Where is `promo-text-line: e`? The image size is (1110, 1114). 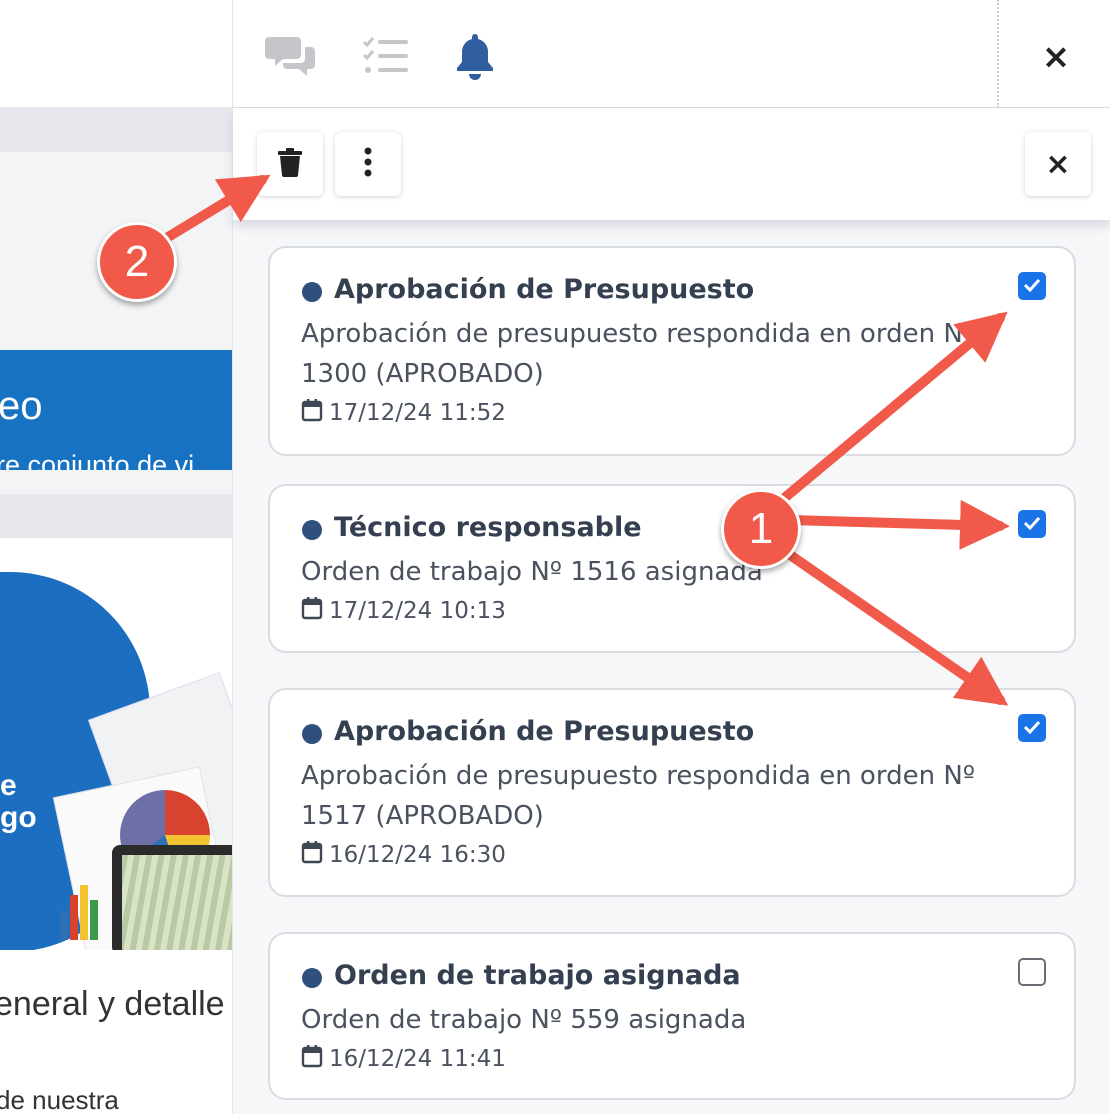 promo-text-line: e is located at coordinates (8, 785).